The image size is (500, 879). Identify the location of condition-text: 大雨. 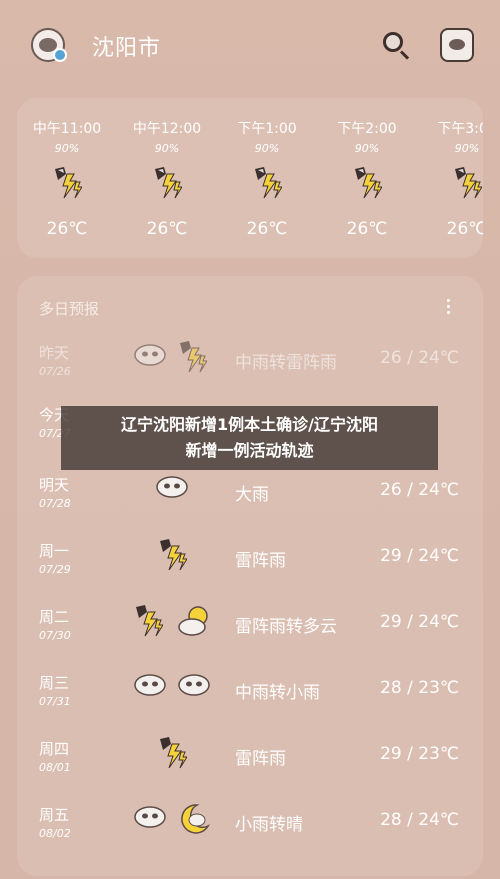
(252, 495).